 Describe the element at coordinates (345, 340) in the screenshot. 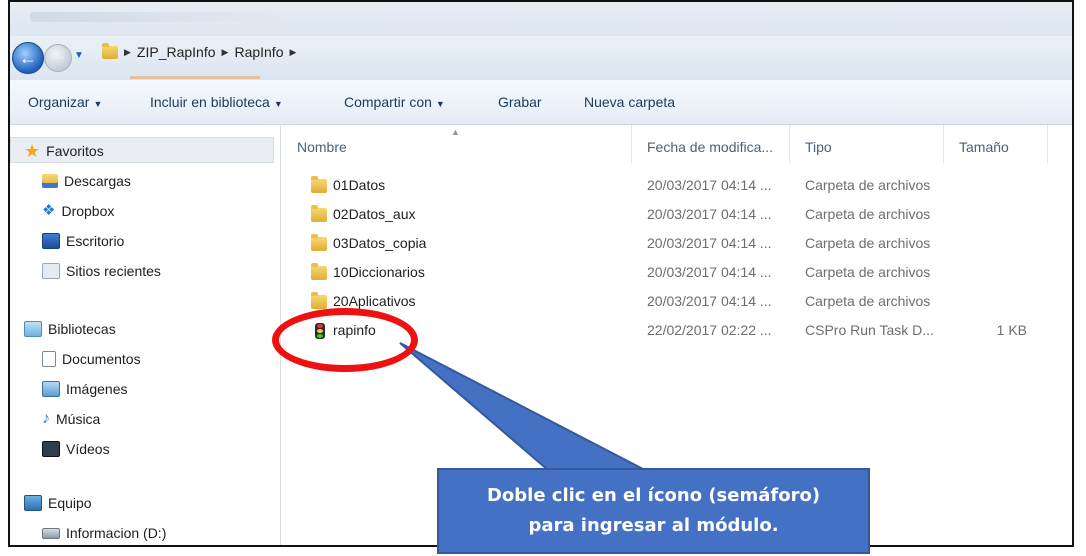

I see `highlight-ring` at that location.